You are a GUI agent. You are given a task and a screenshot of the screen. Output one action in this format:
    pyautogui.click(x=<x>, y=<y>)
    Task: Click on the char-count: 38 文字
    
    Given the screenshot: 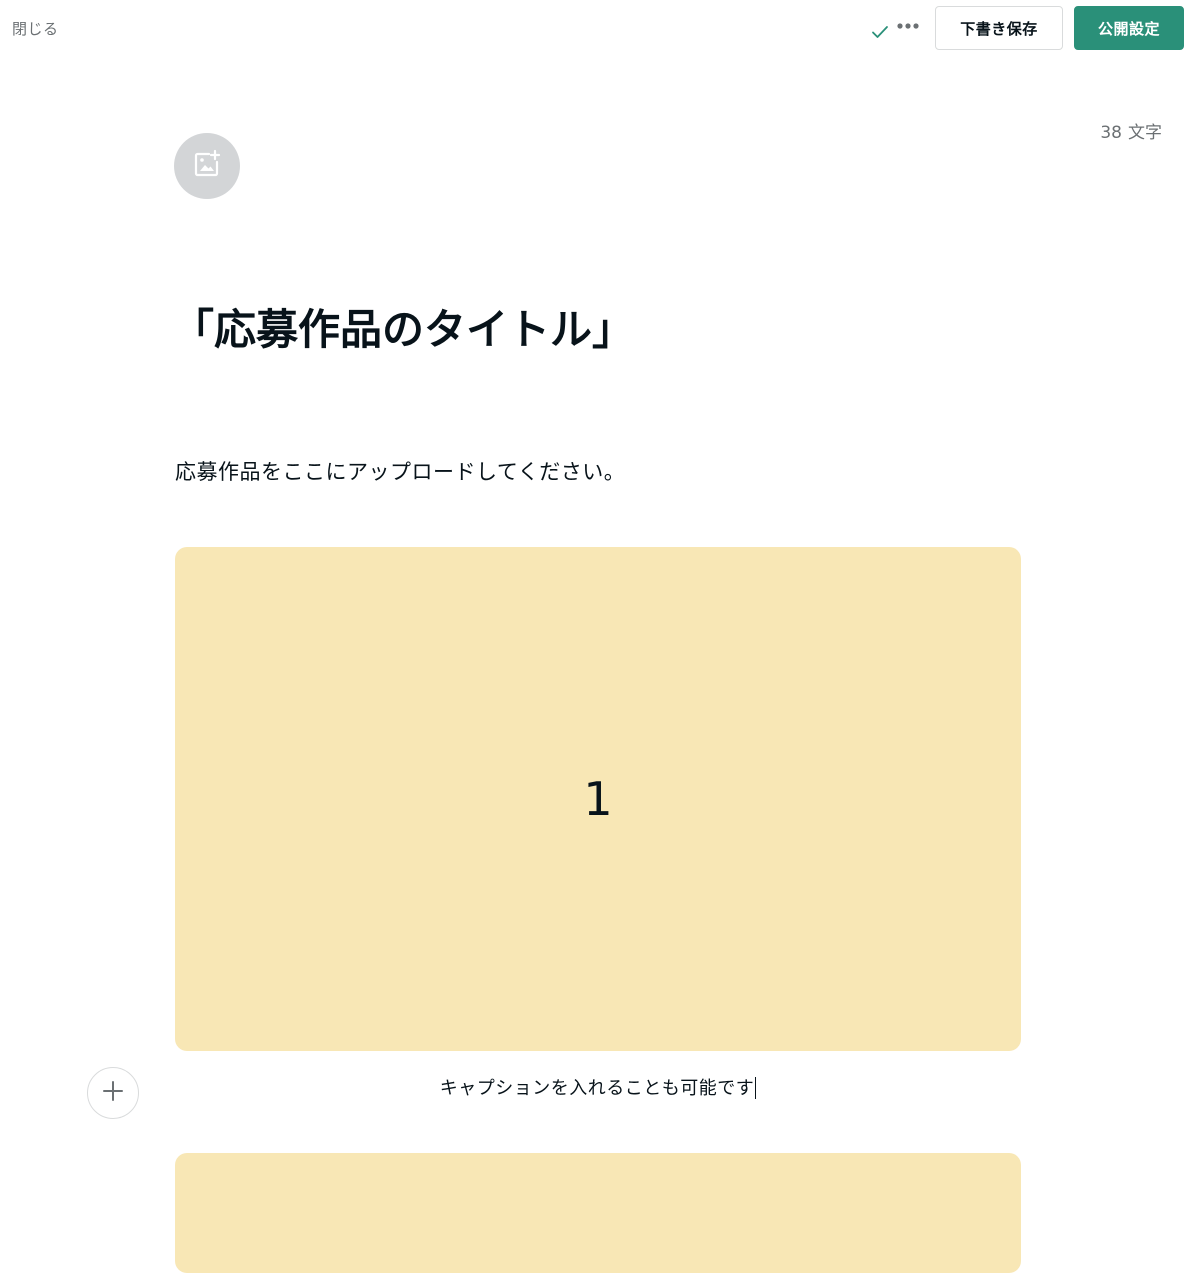 What is the action you would take?
    pyautogui.click(x=1121, y=130)
    